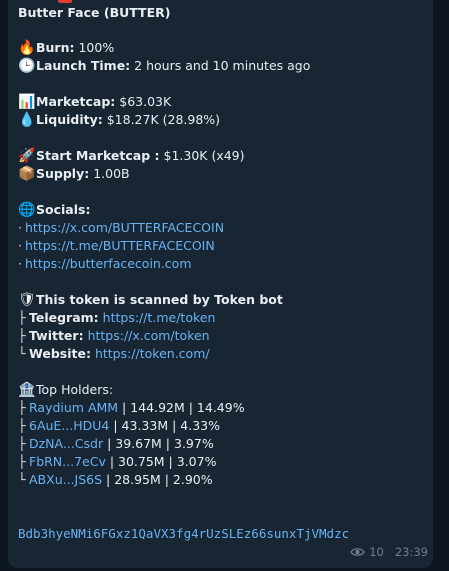  I want to click on message-meta: 10 23:39, so click(389, 552).